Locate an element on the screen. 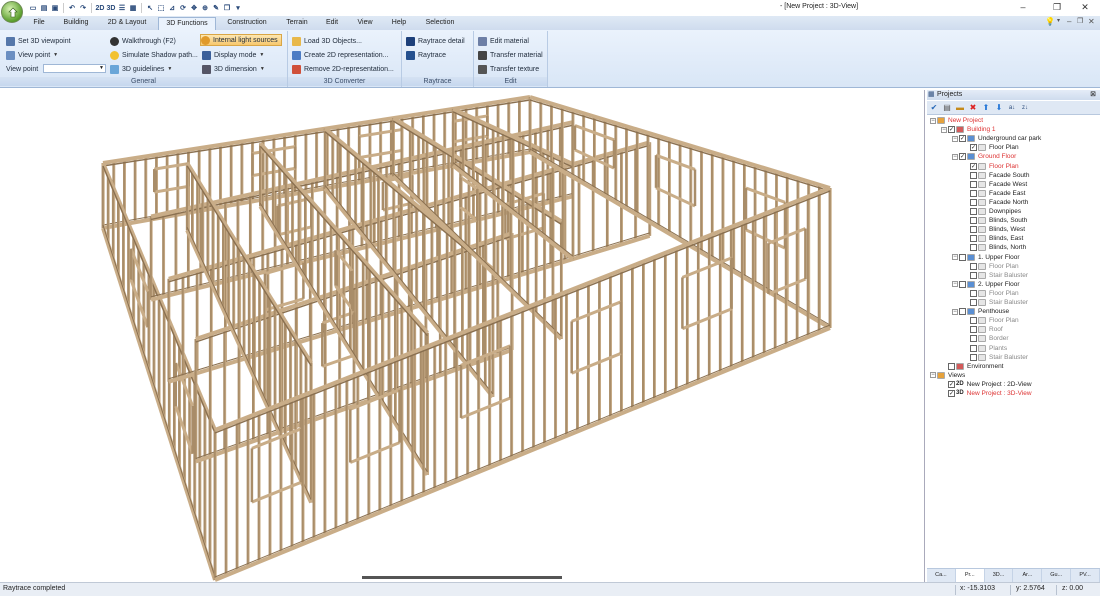 This screenshot has width=1100, height=596. tree-node: Downpipes is located at coordinates (992, 211).